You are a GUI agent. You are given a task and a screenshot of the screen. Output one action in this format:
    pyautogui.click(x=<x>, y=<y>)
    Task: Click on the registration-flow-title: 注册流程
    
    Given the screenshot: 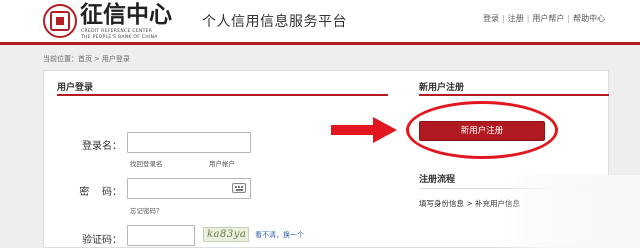 What is the action you would take?
    pyautogui.click(x=437, y=180)
    